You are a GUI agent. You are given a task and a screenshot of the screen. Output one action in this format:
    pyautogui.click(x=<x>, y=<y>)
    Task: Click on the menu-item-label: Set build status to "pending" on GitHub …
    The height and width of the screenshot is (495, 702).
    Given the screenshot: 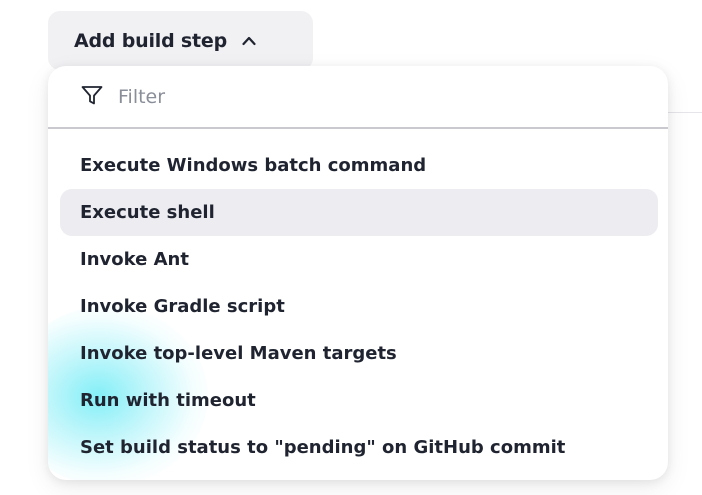 What is the action you would take?
    pyautogui.click(x=323, y=447)
    